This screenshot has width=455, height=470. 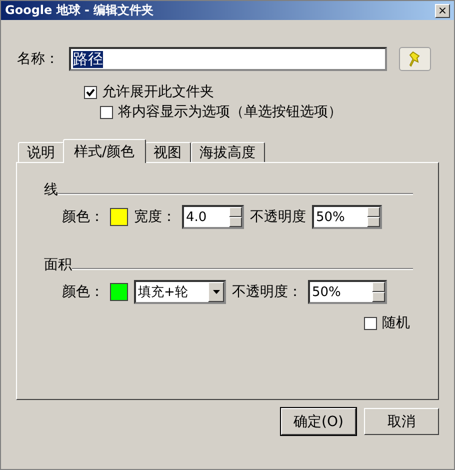 What do you see at coordinates (167, 152) in the screenshot?
I see `tab: 视图` at bounding box center [167, 152].